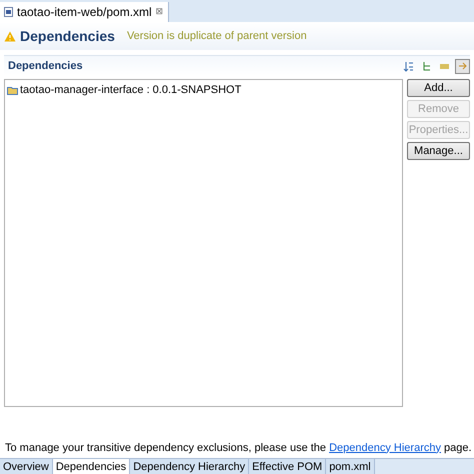  I want to click on arrow-icon, so click(462, 66).